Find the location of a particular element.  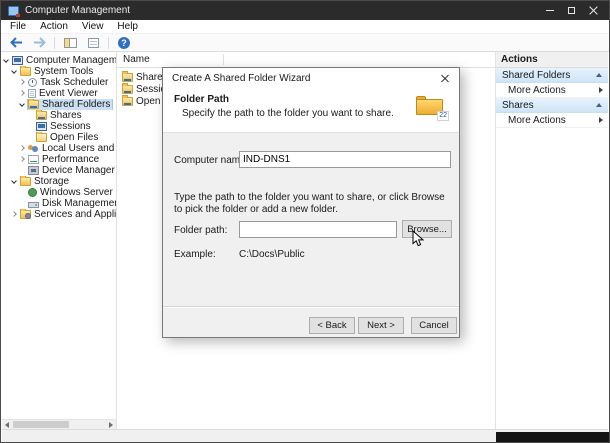

dialog-separator is located at coordinates (311, 307).